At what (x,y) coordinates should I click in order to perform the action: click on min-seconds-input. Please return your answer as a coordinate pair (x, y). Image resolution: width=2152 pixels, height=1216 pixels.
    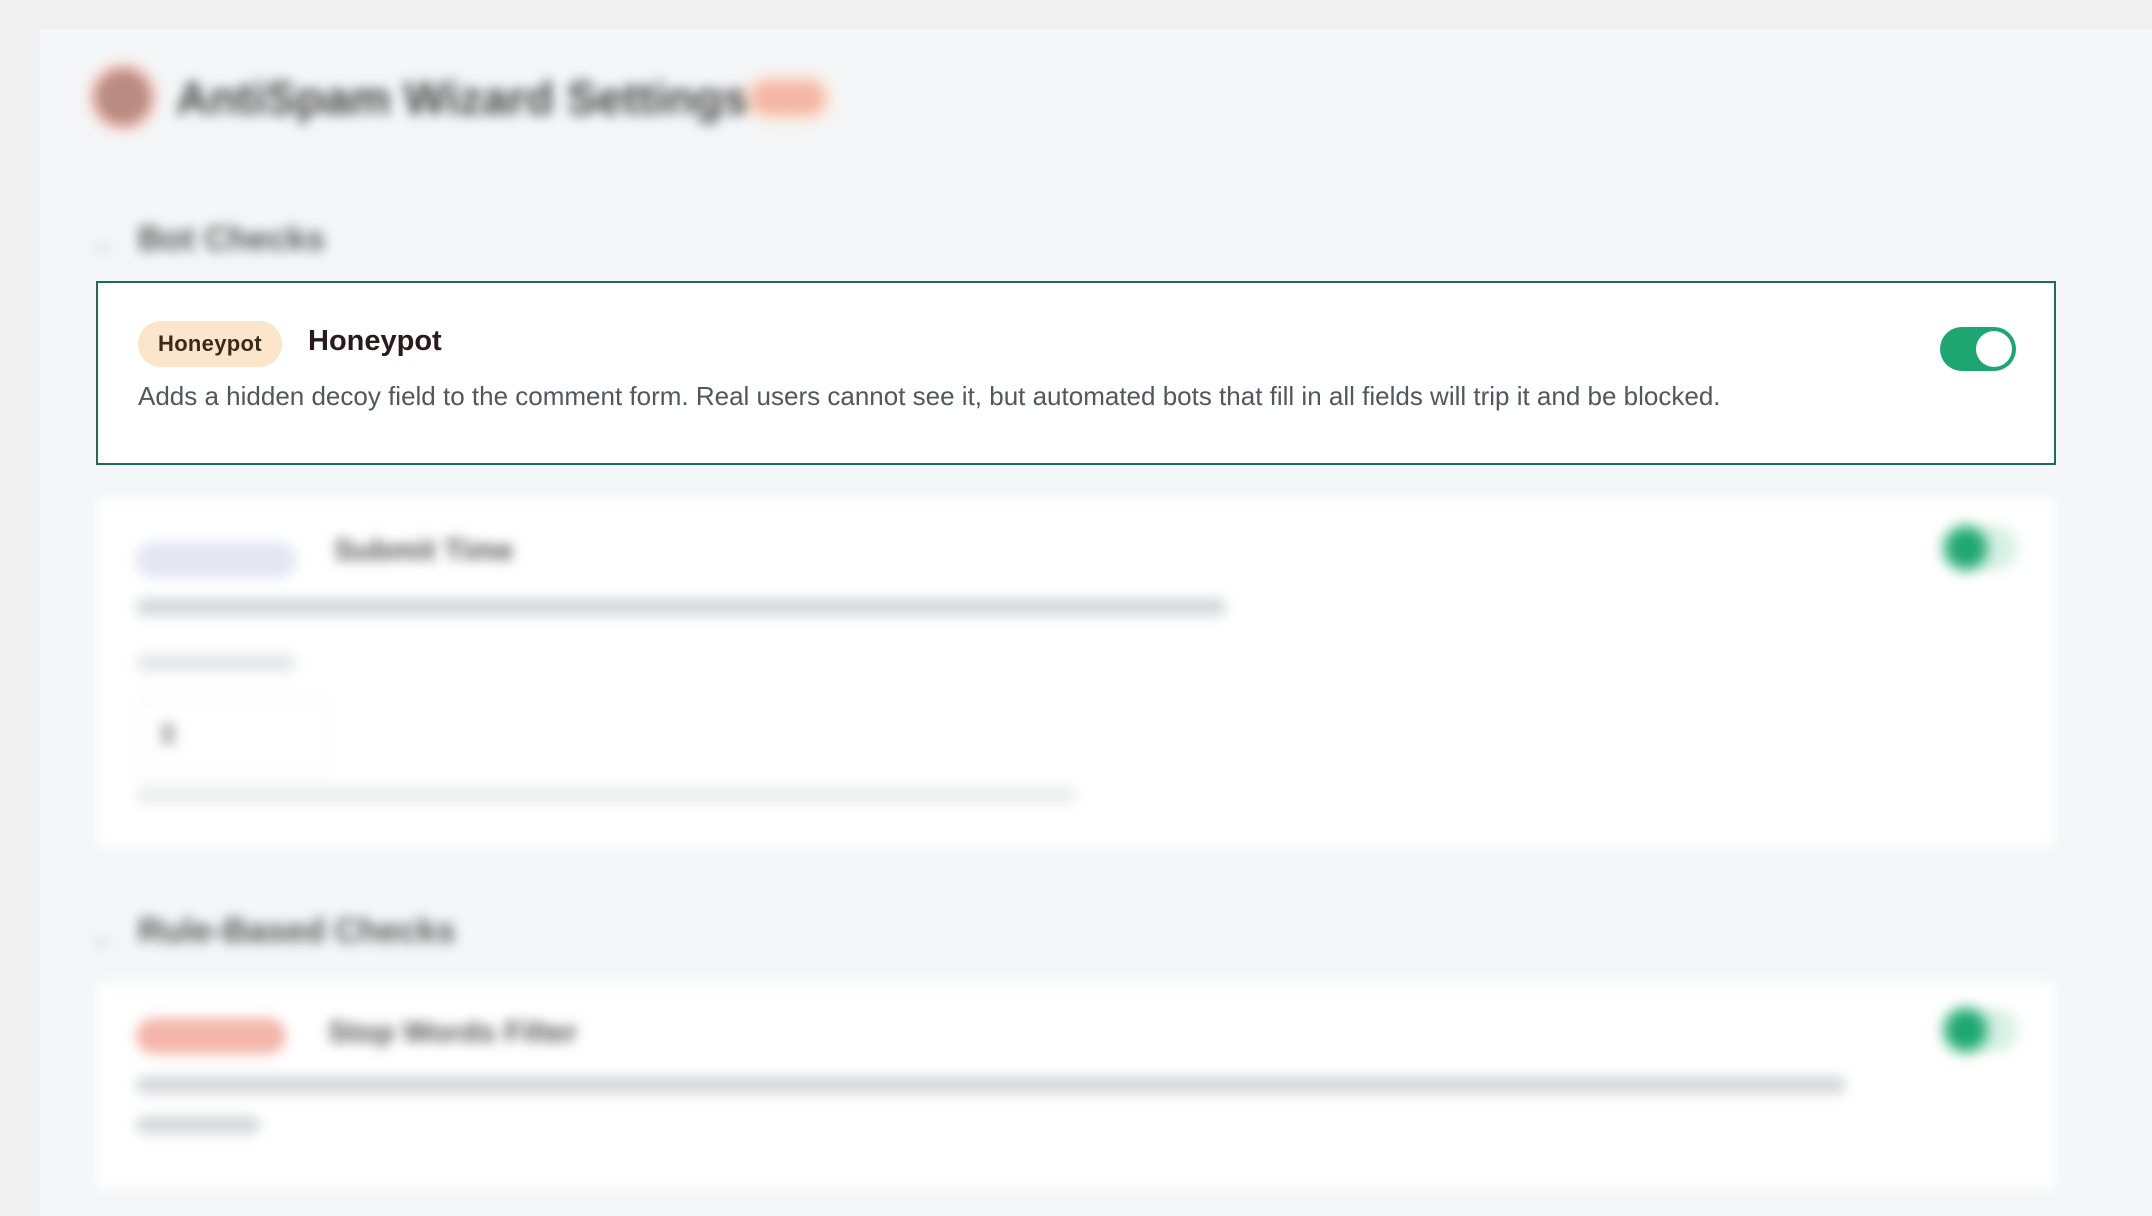
    Looking at the image, I should click on (234, 737).